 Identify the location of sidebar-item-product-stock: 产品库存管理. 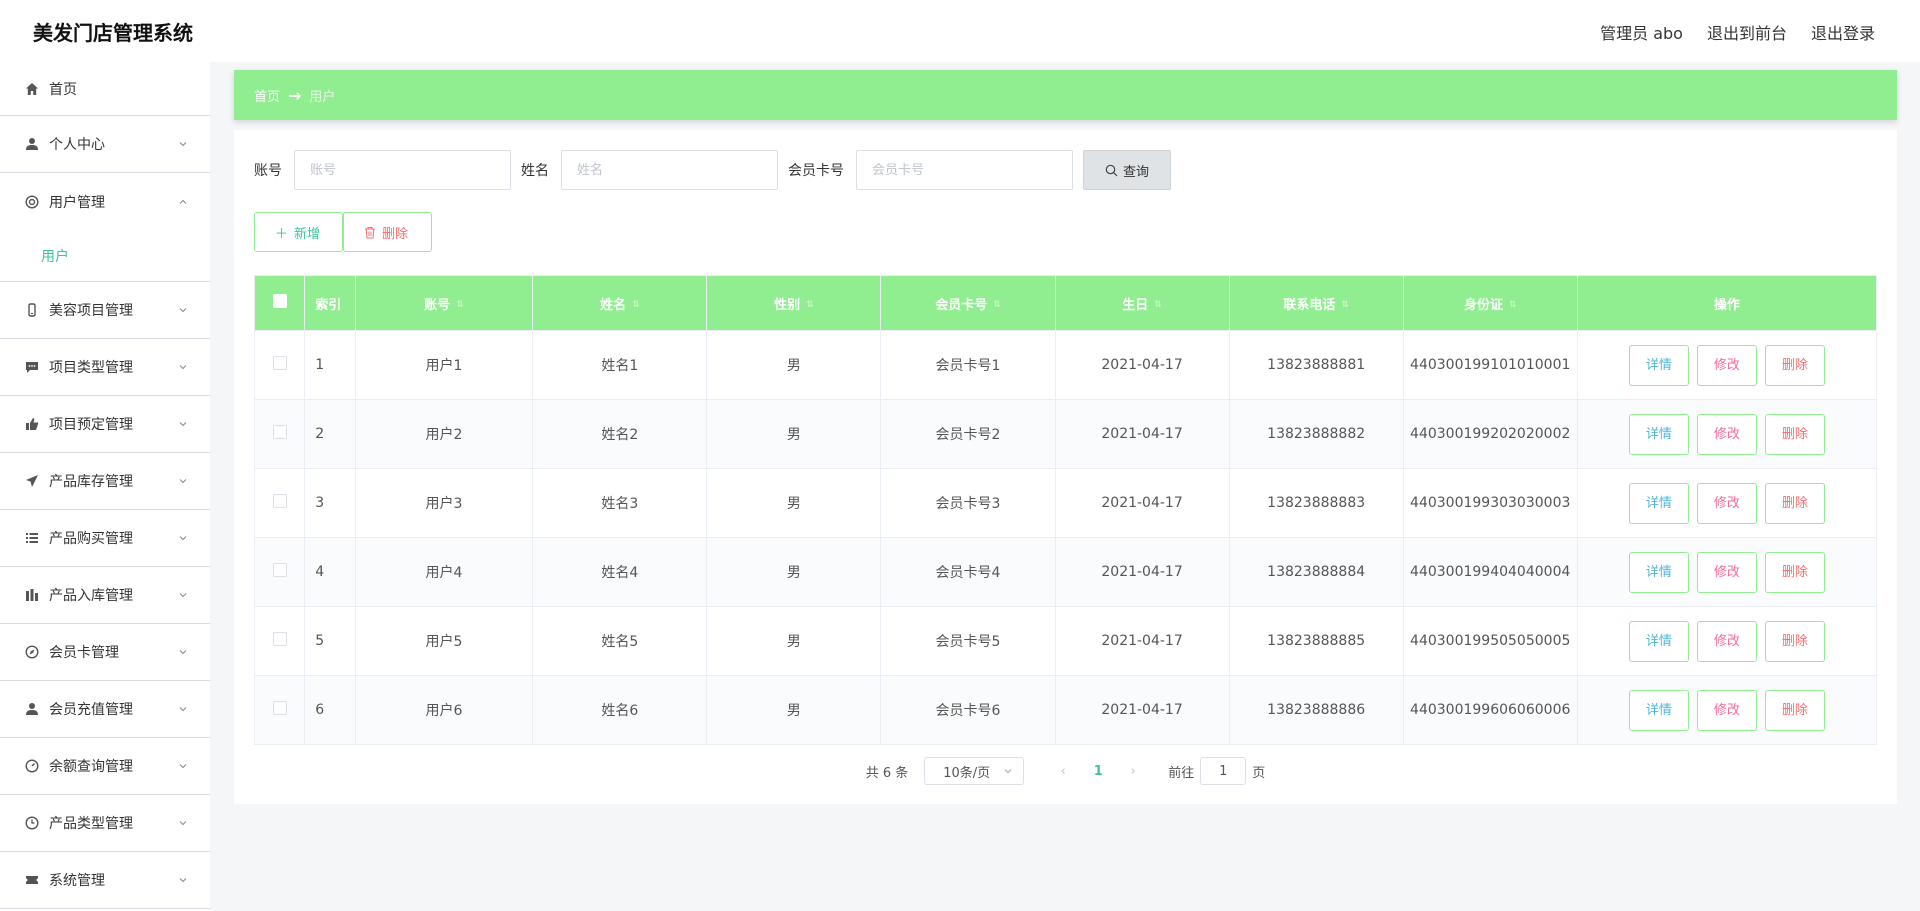
(105, 481).